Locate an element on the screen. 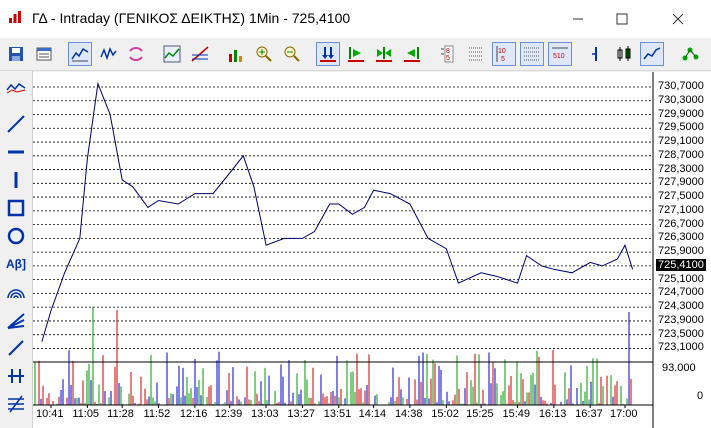  volume-button is located at coordinates (236, 54).